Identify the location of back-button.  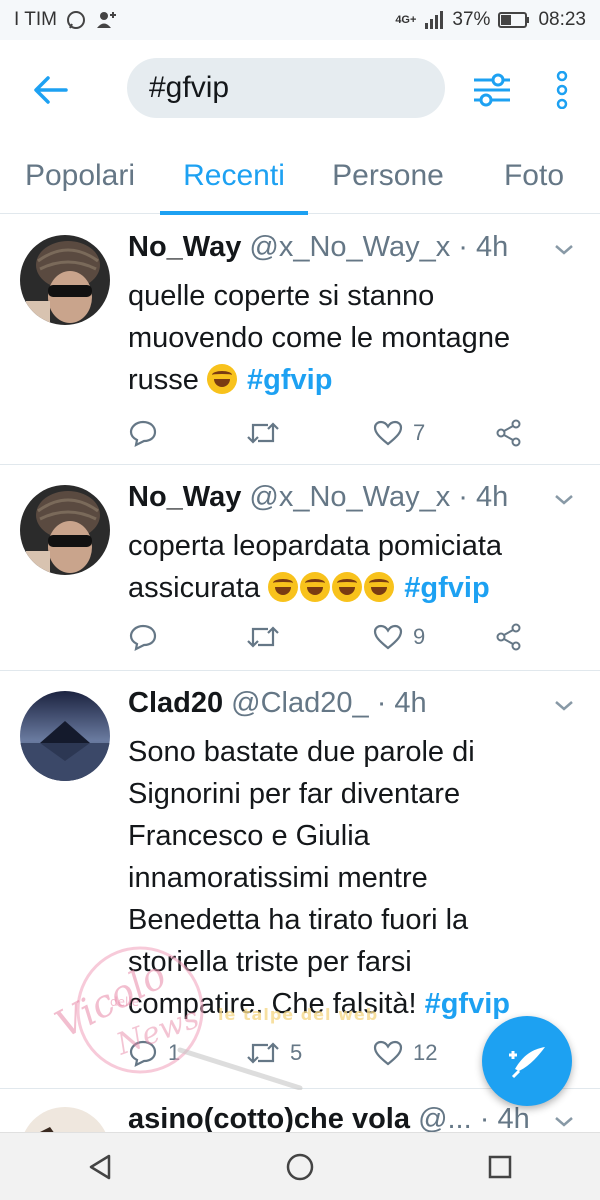
(50, 90).